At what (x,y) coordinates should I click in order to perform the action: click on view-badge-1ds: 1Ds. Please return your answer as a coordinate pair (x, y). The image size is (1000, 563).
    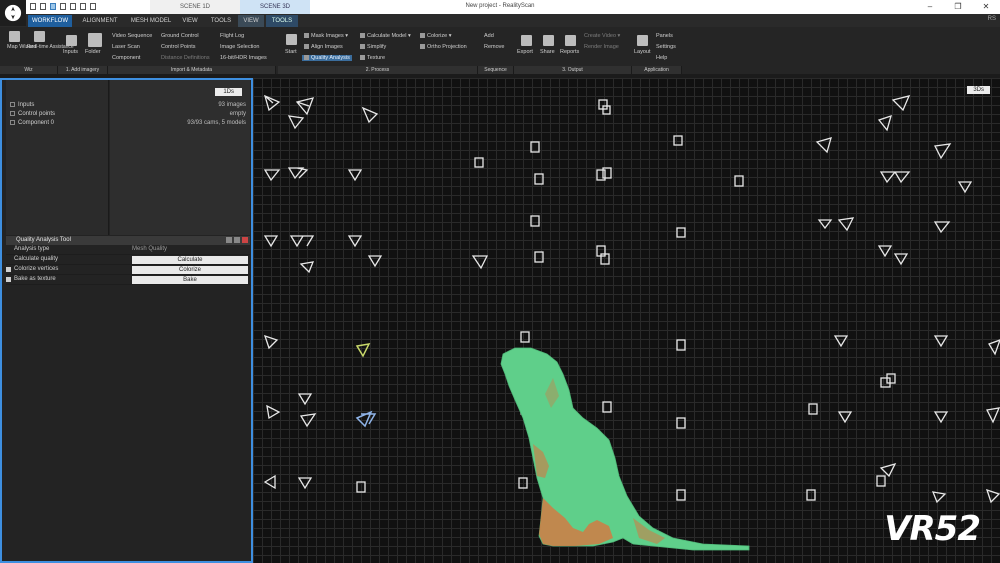
    Looking at the image, I should click on (228, 92).